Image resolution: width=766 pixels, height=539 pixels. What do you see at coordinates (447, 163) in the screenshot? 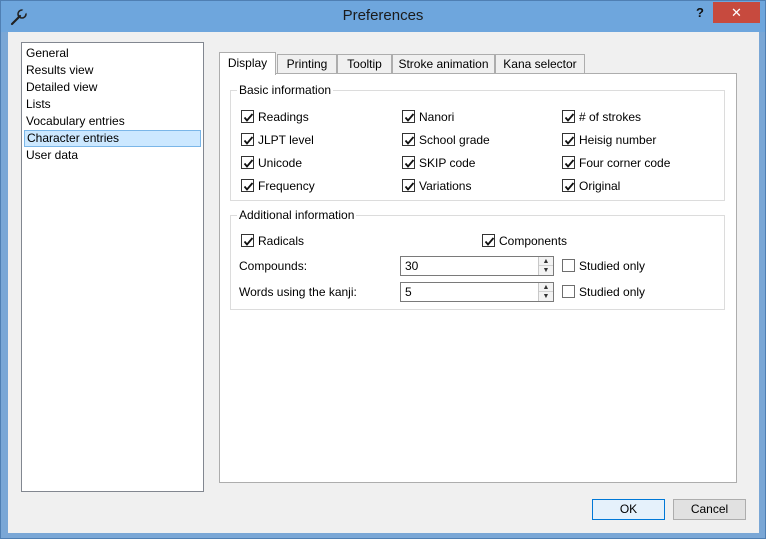
I see `skip-code-label: SKIP code` at bounding box center [447, 163].